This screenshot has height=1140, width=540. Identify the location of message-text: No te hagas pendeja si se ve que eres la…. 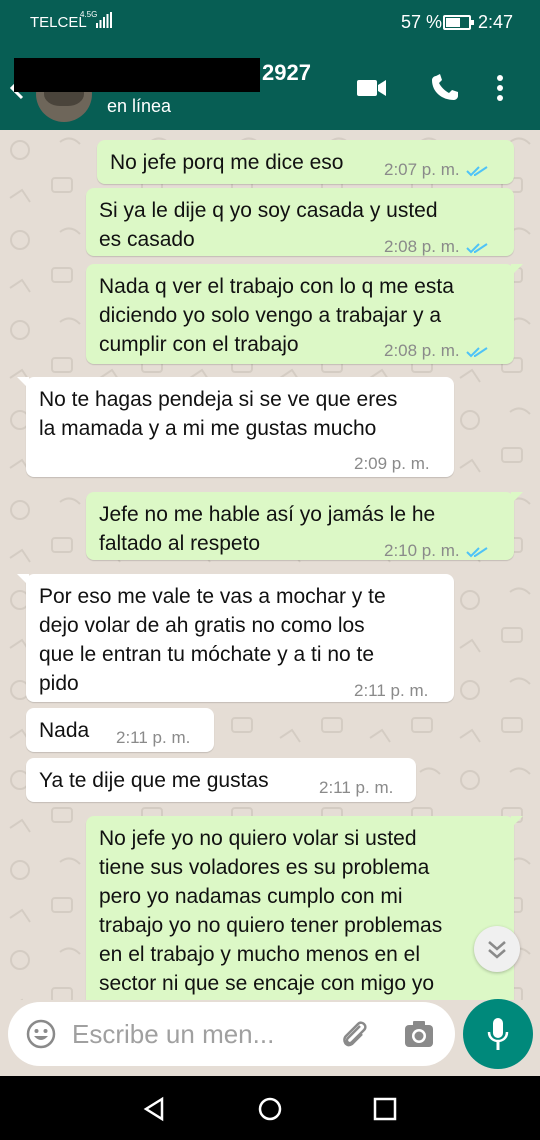
(218, 414).